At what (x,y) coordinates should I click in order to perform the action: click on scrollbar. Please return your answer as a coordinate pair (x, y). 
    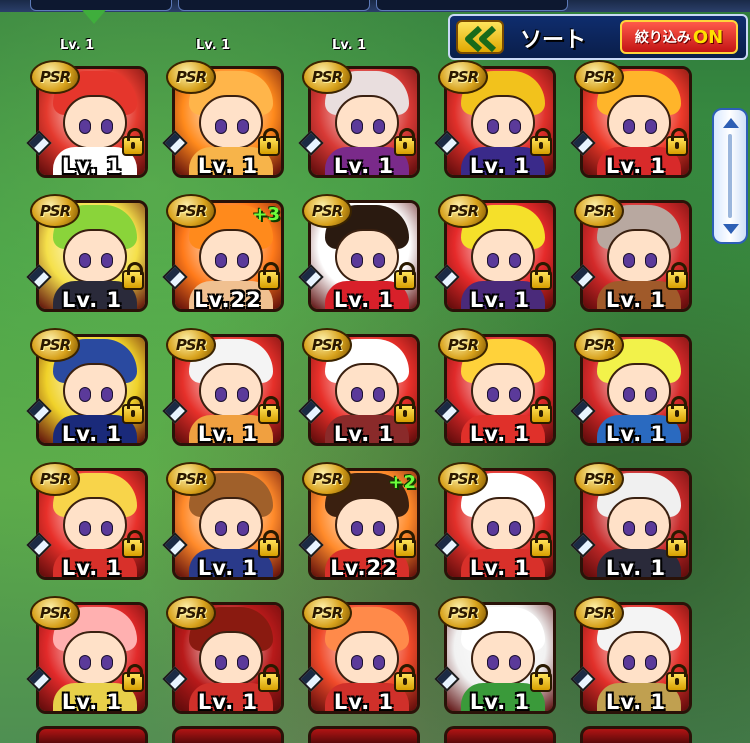
    Looking at the image, I should click on (730, 176).